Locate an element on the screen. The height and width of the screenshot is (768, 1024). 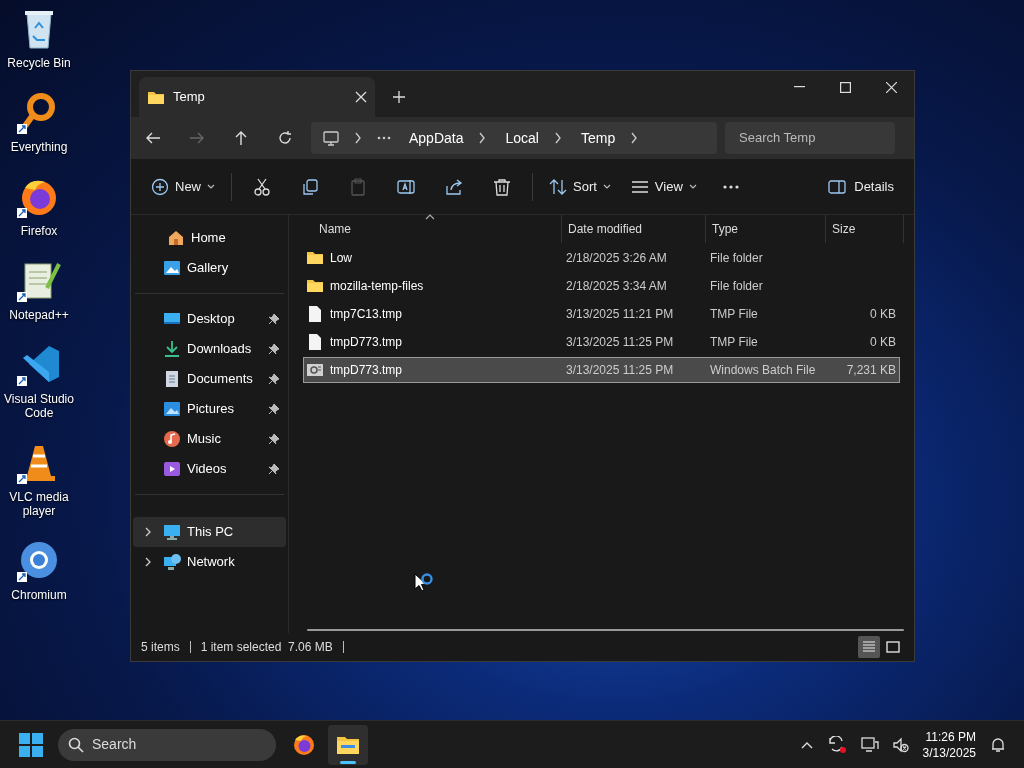
sidebar-item: Gallery is located at coordinates (209, 268).